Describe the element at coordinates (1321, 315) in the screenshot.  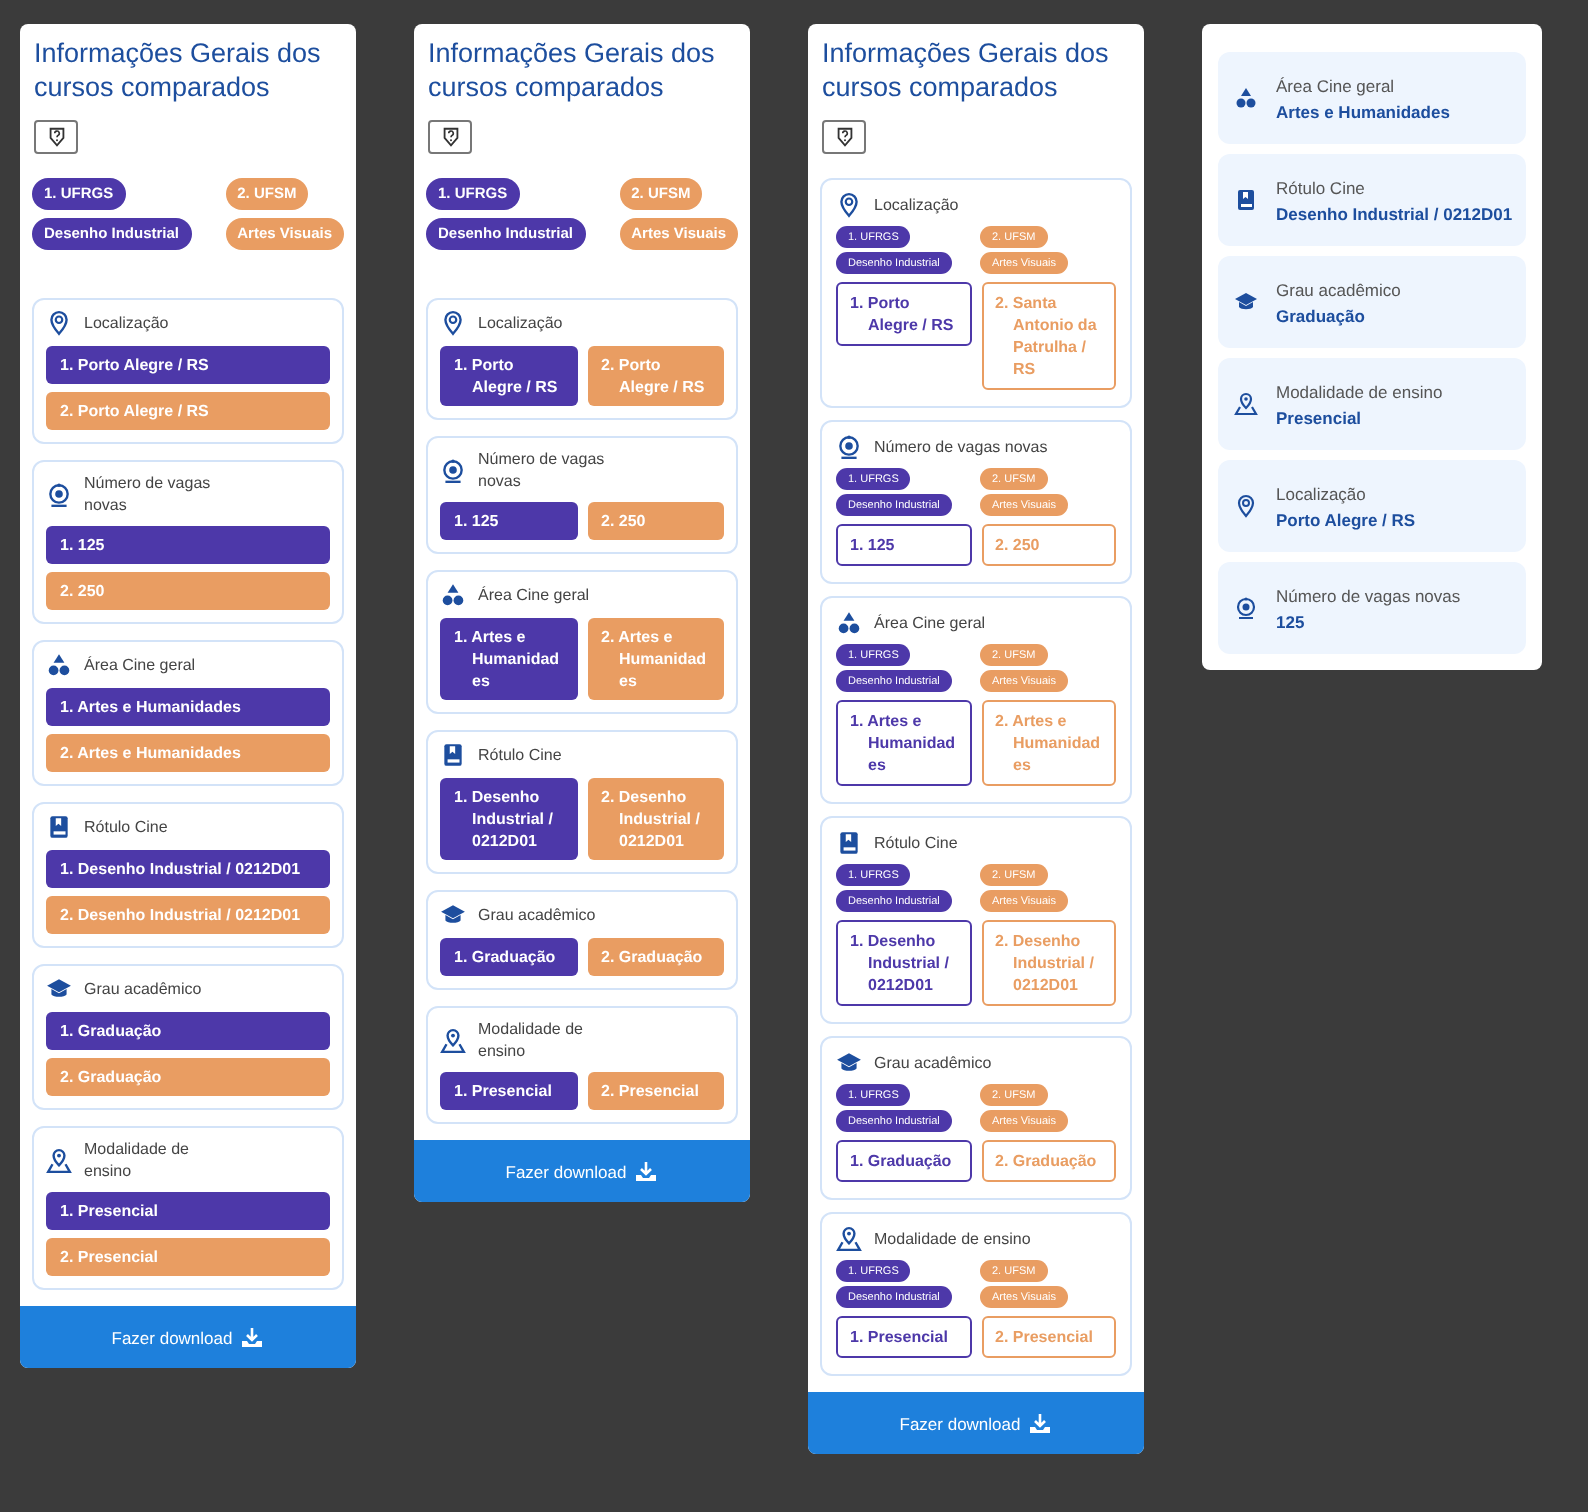
I see `info-value: Graduação` at that location.